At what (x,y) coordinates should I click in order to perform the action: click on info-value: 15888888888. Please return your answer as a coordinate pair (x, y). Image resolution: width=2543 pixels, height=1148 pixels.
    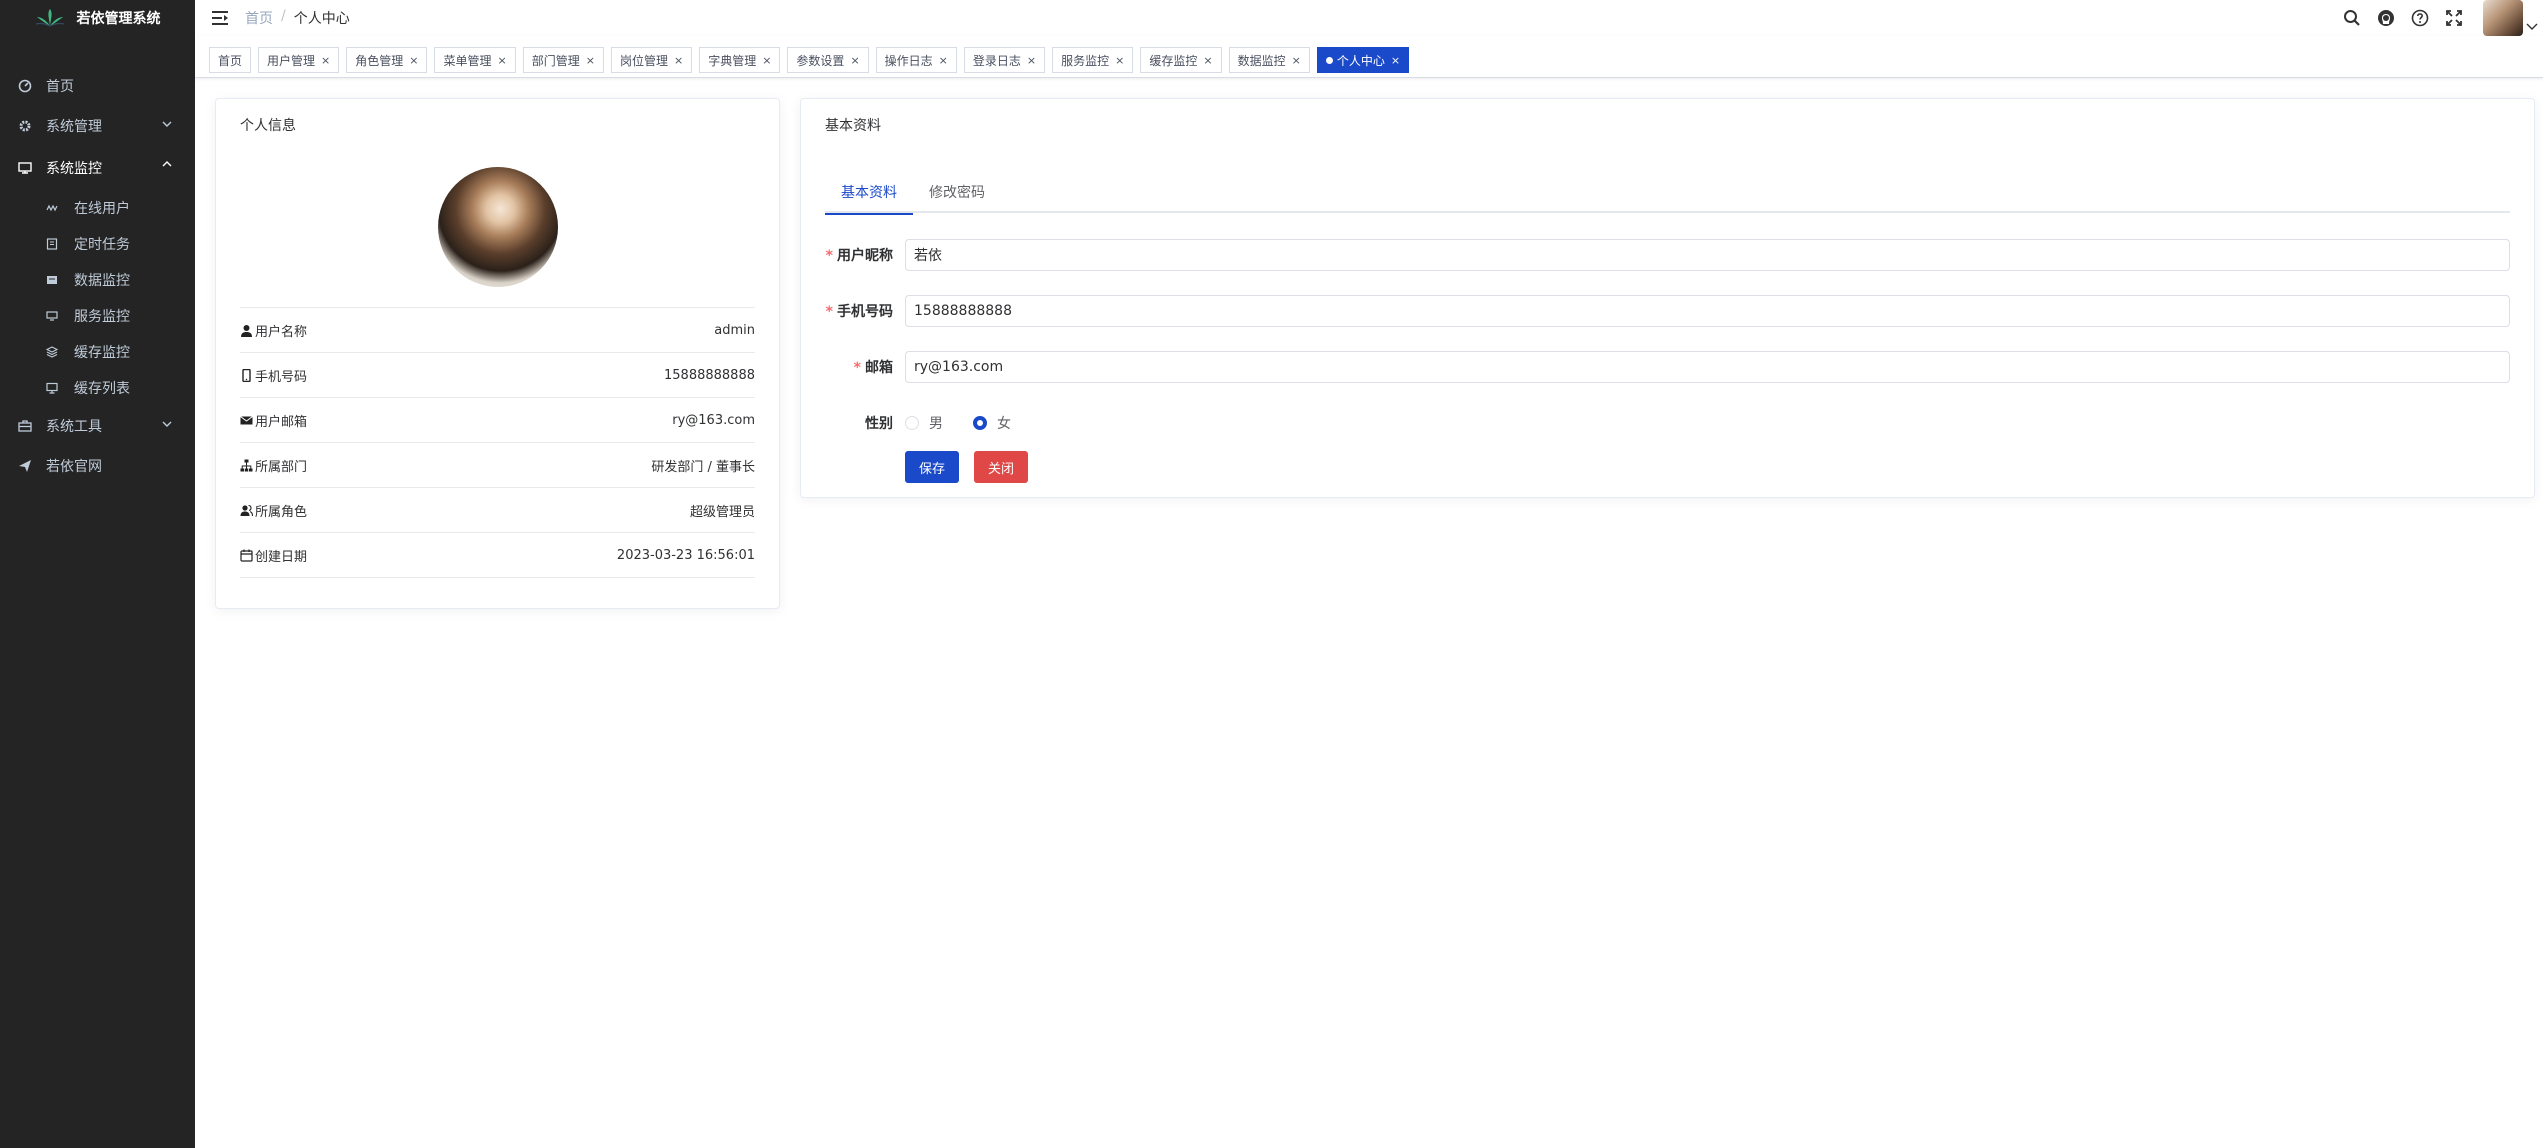
    Looking at the image, I should click on (709, 375).